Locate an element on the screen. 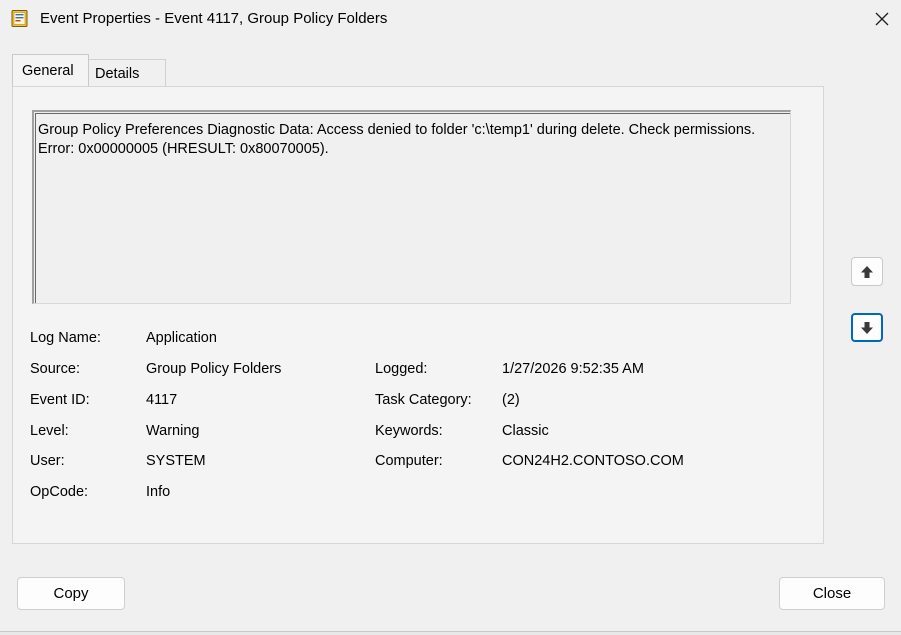 Image resolution: width=901 pixels, height=635 pixels. next-event-button is located at coordinates (867, 327).